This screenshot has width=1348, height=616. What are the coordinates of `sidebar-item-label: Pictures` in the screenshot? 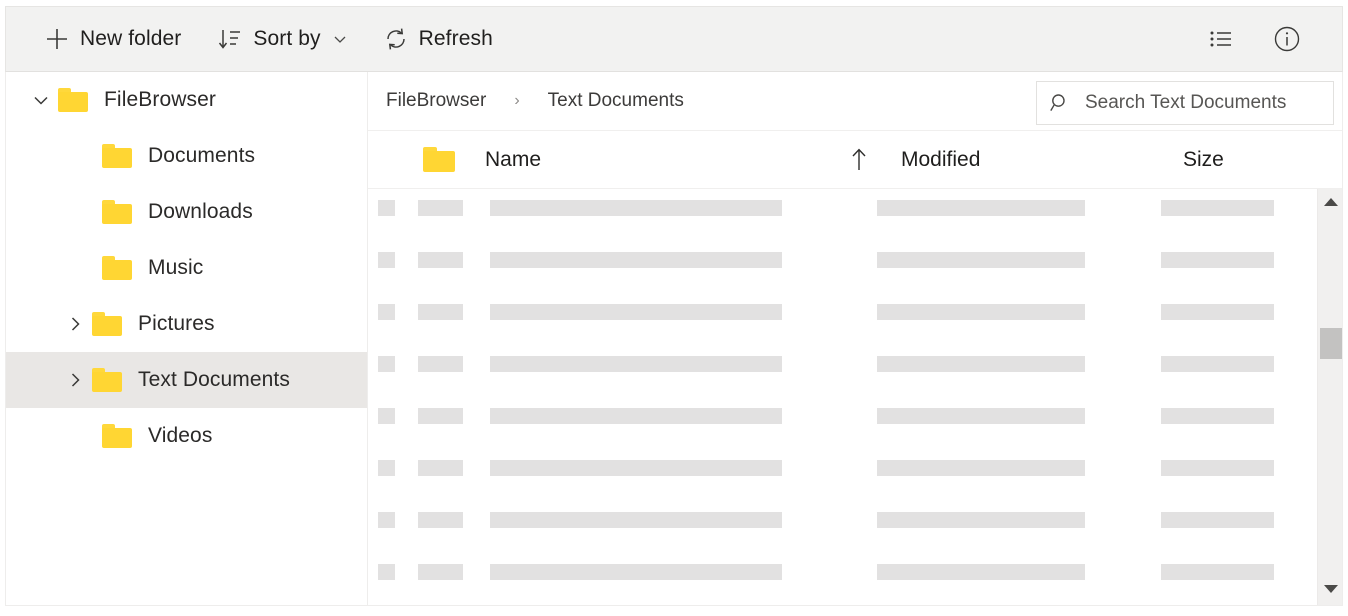 It's located at (176, 323).